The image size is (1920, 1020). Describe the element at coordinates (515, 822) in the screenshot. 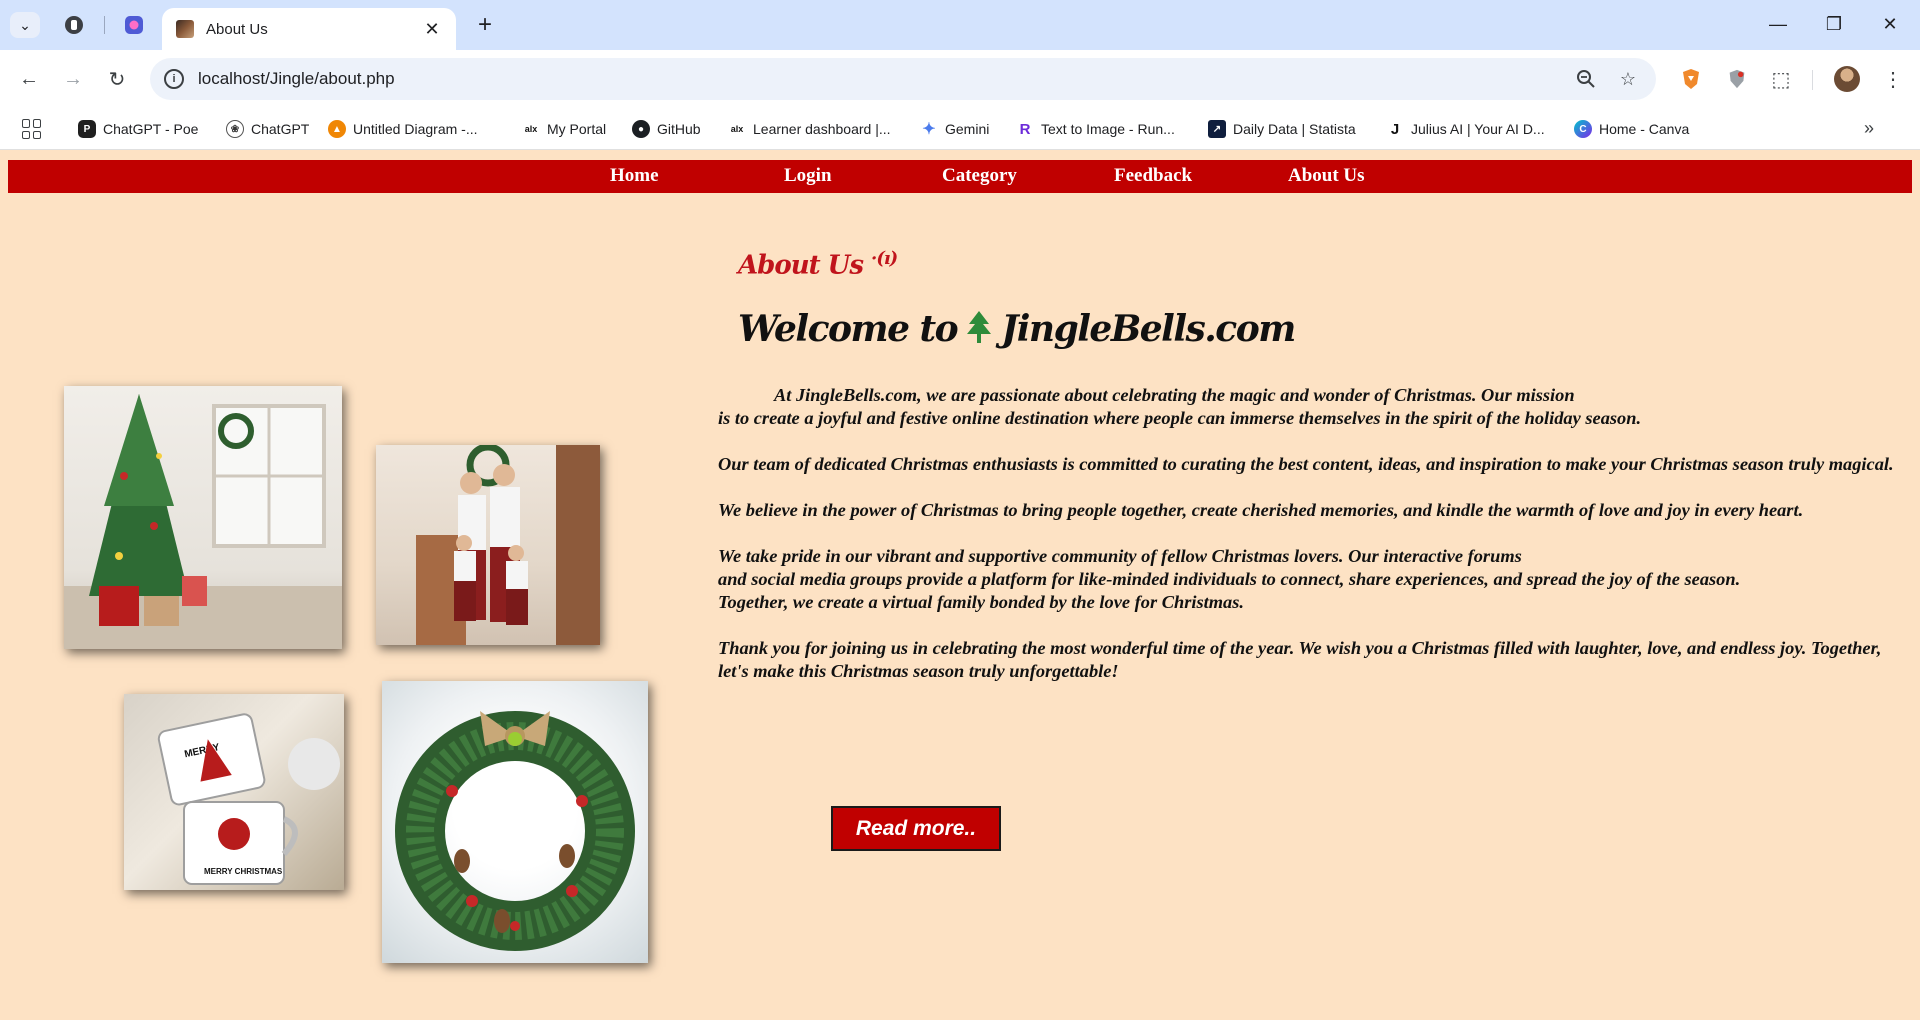

I see `christmas-wreath-photo` at that location.